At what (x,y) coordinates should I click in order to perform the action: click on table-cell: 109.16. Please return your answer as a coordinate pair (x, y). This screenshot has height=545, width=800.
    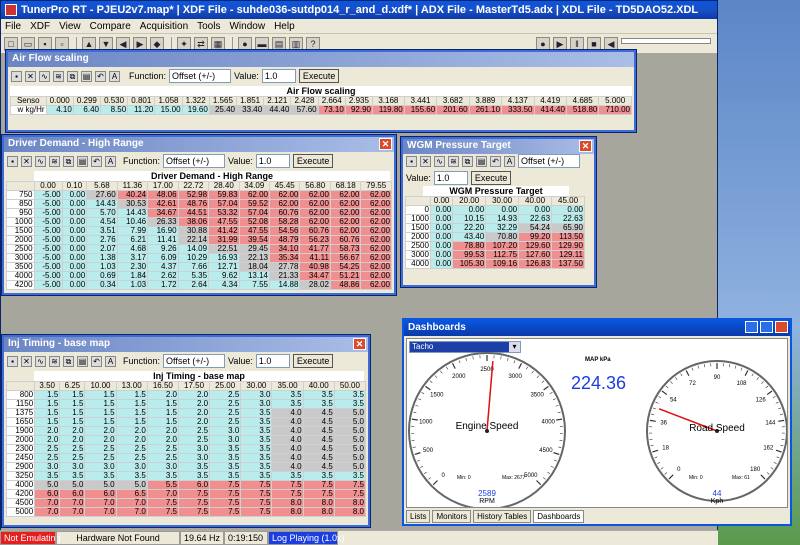
    Looking at the image, I should click on (502, 264).